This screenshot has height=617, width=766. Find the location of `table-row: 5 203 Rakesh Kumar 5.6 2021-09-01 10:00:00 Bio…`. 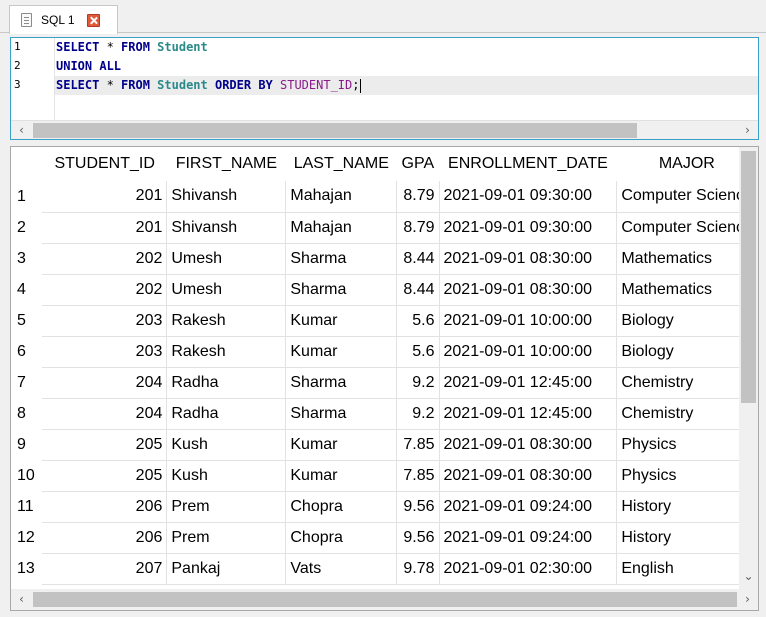

table-row: 5 203 Rakesh Kumar 5.6 2021-09-01 10:00:00 Bio… is located at coordinates (384, 321).